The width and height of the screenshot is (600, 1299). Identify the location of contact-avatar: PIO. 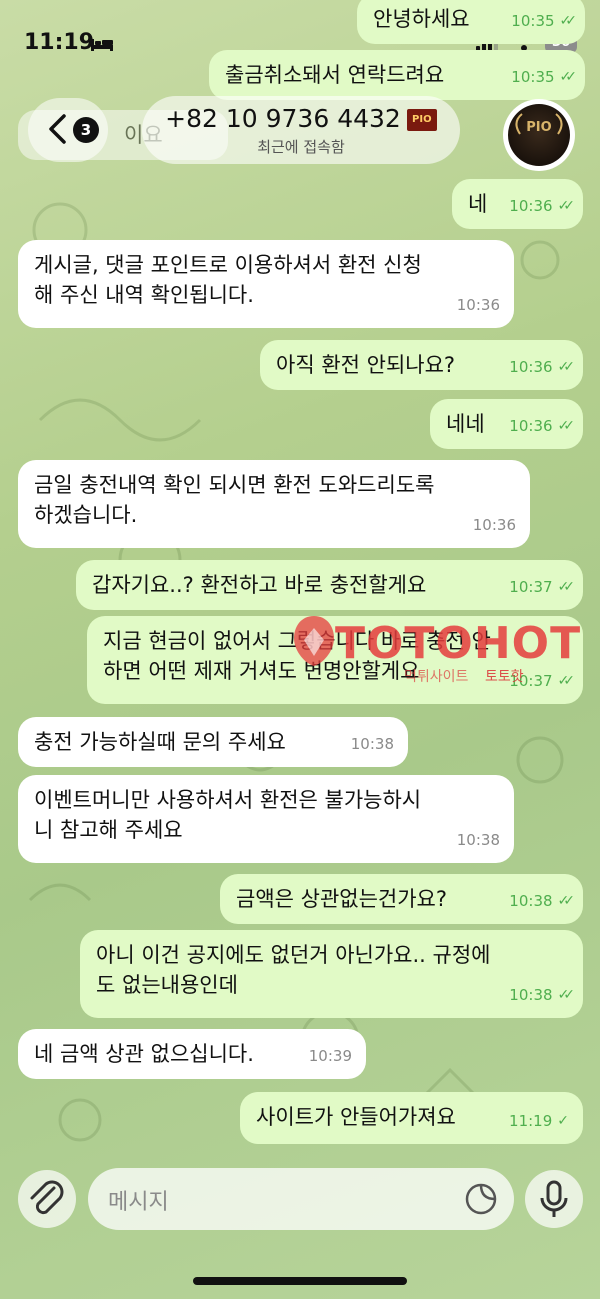
(539, 135).